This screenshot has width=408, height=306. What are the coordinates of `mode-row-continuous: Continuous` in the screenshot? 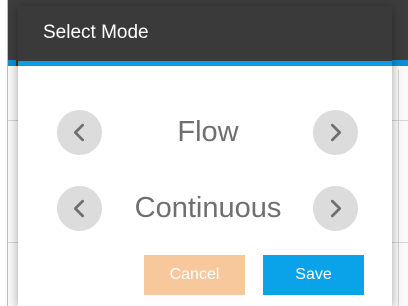 It's located at (205, 209).